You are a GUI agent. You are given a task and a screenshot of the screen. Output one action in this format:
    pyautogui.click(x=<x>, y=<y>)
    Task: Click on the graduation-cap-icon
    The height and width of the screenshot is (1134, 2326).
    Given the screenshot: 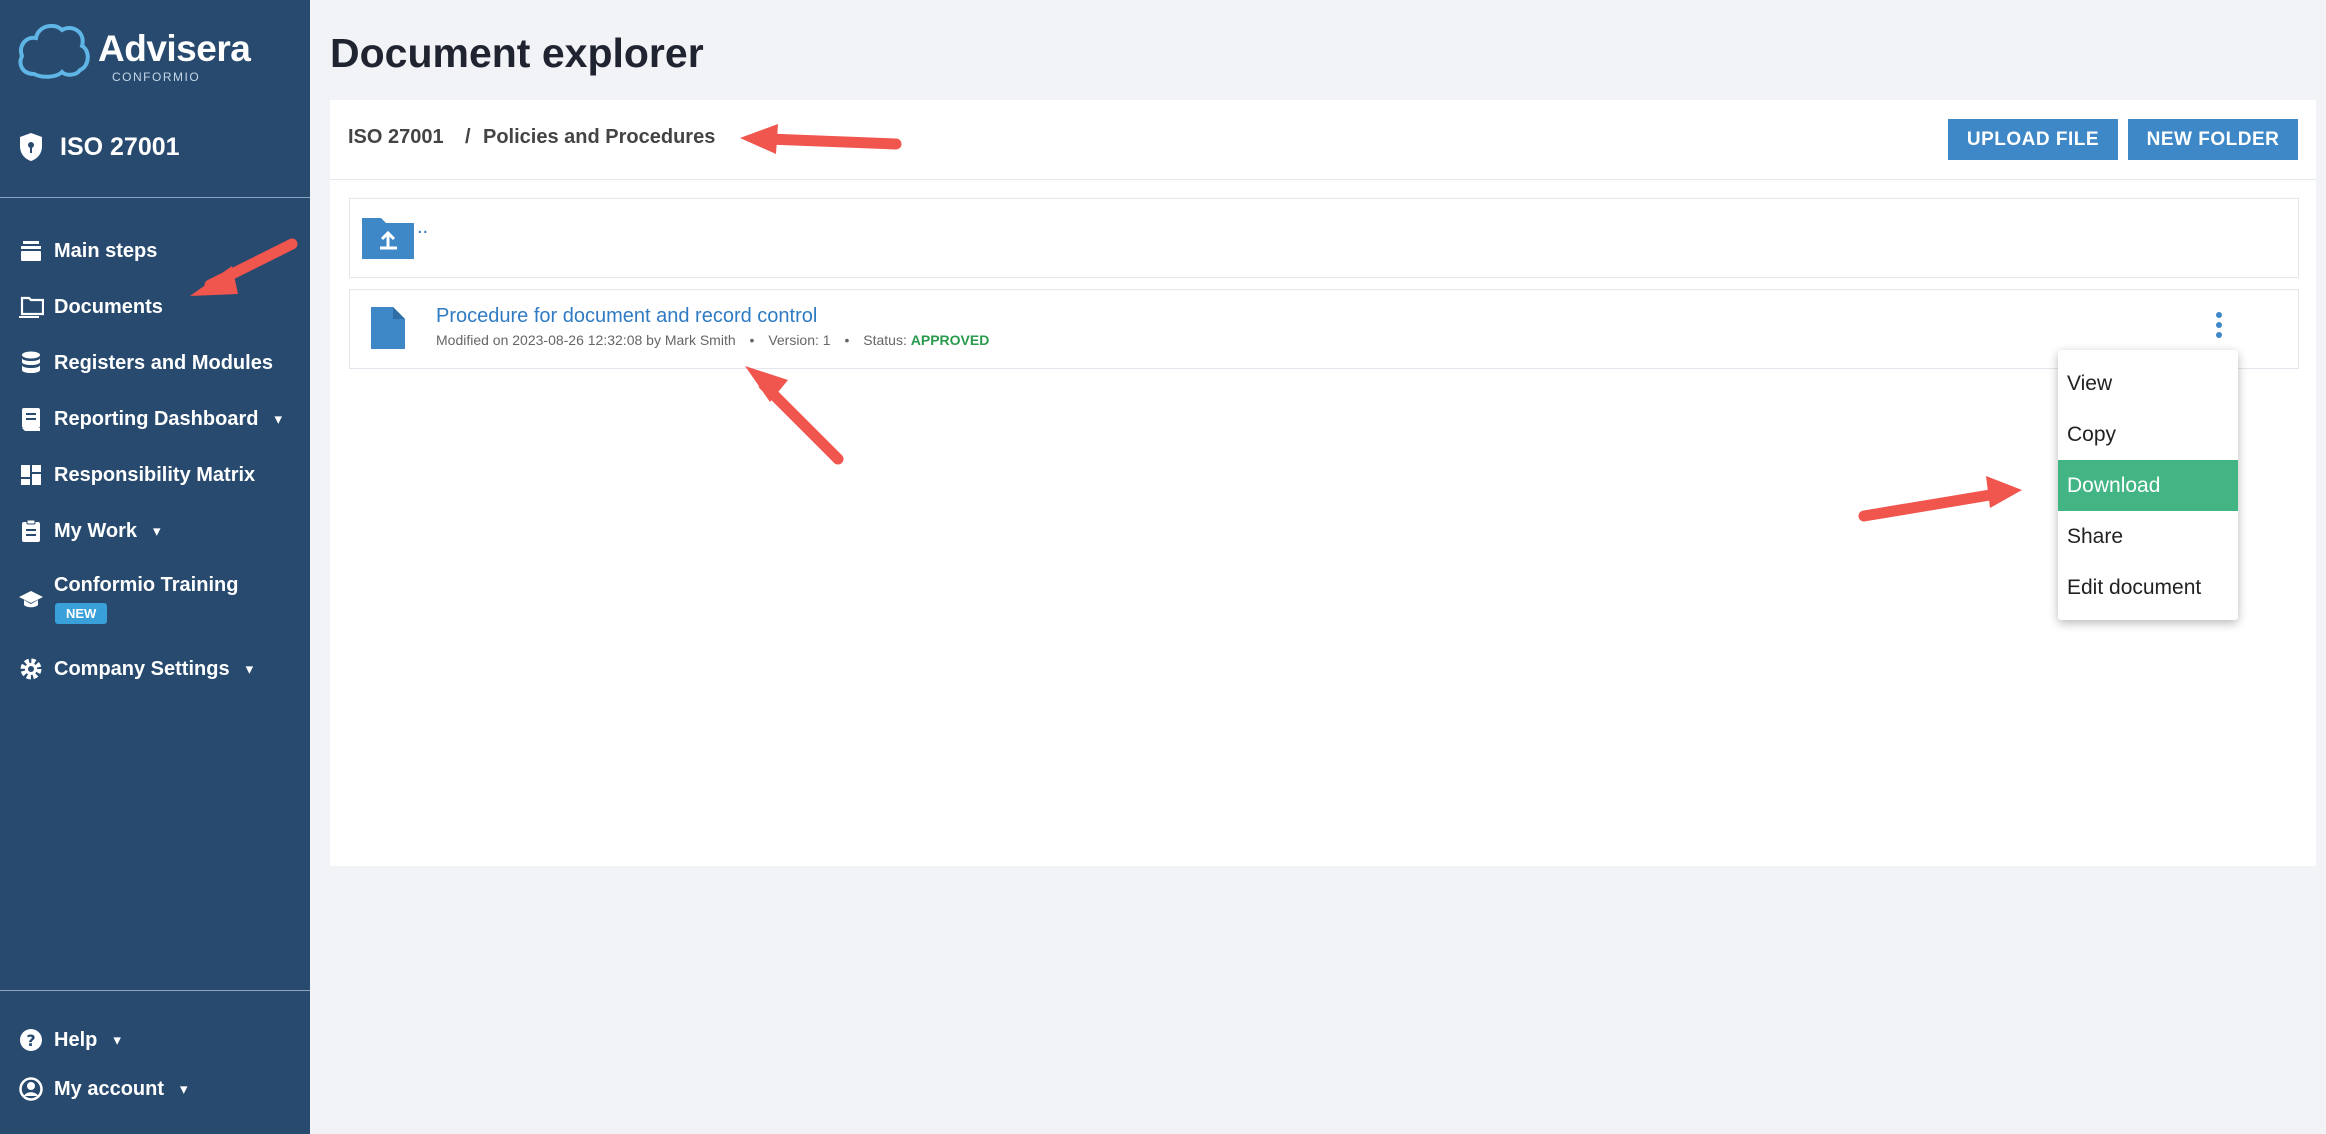 What is the action you would take?
    pyautogui.click(x=31, y=599)
    